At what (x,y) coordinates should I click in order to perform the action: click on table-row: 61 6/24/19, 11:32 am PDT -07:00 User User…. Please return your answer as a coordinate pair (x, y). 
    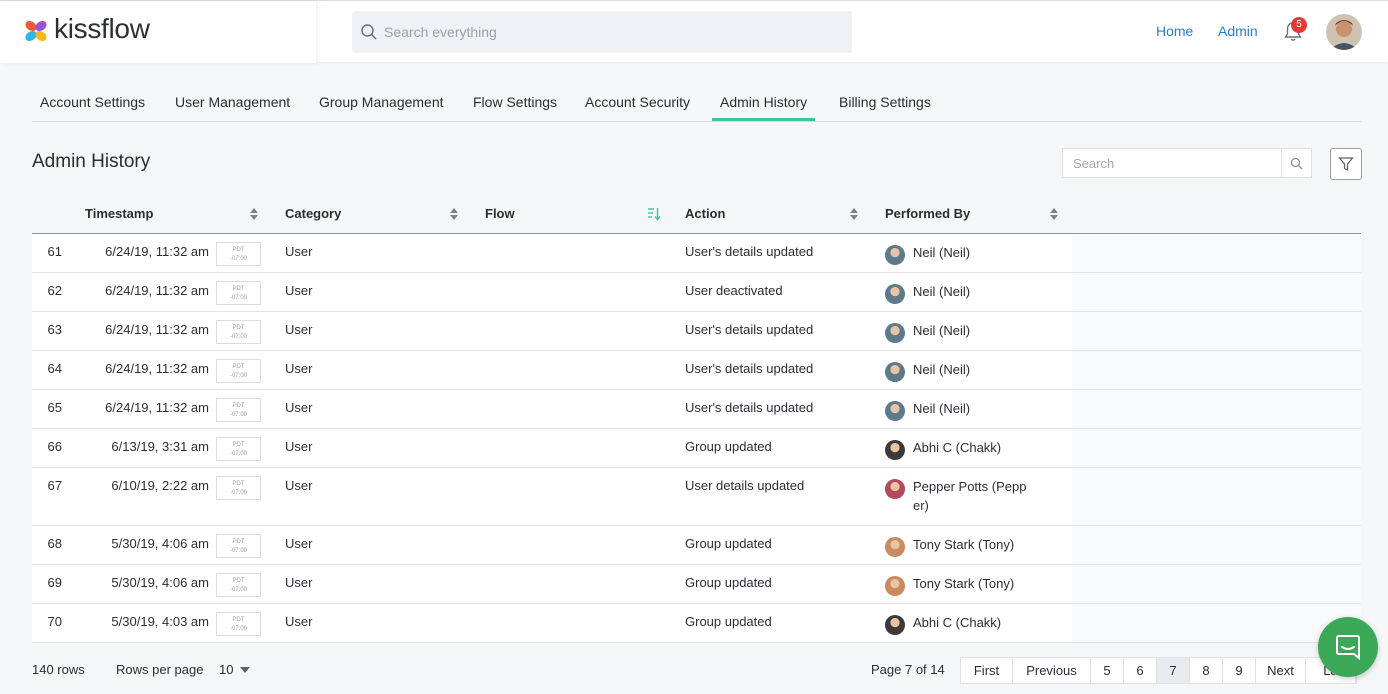
    Looking at the image, I should click on (696, 253).